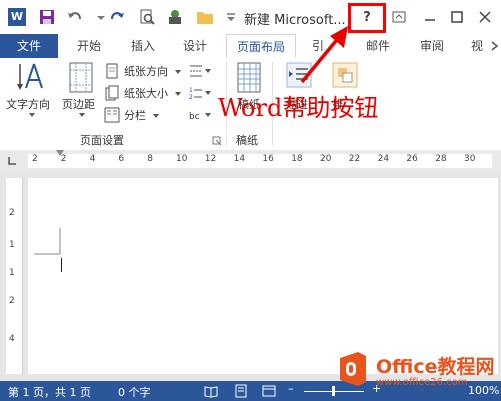  What do you see at coordinates (231, 17) in the screenshot?
I see `customize-icon` at bounding box center [231, 17].